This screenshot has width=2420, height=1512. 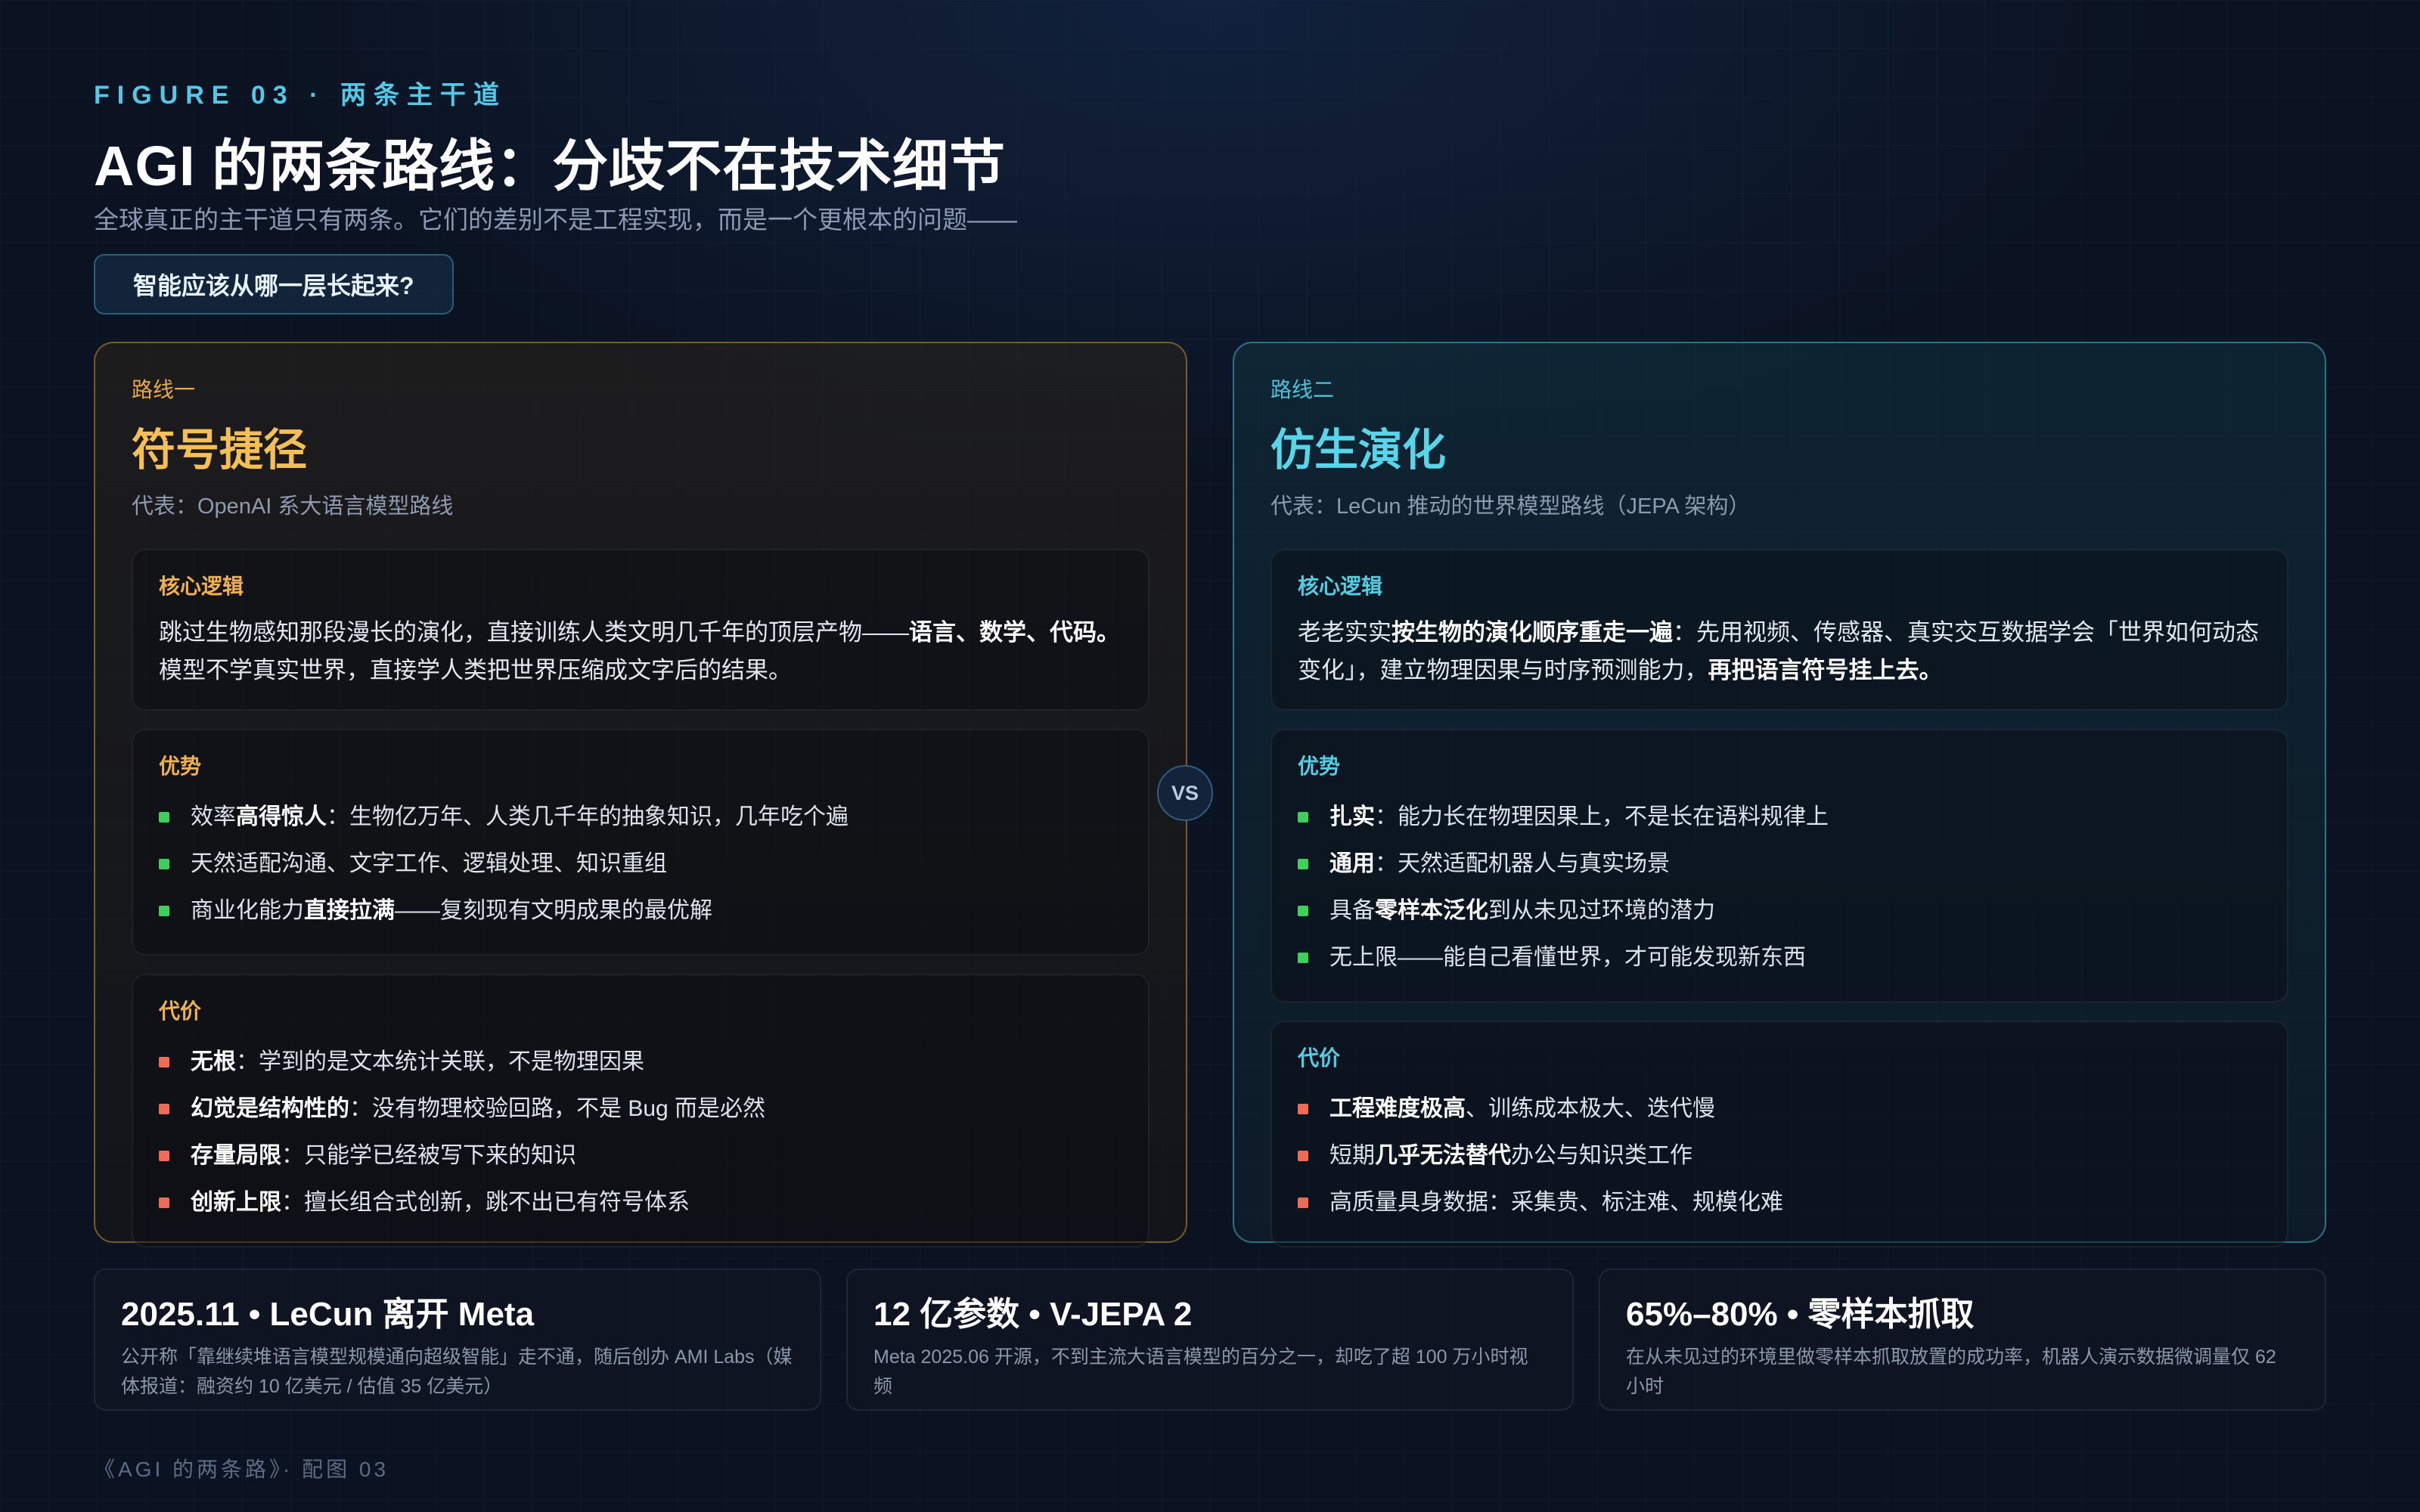 I want to click on list-item: 具备零样本泛化到从未见过环境的潜力, so click(x=1779, y=911).